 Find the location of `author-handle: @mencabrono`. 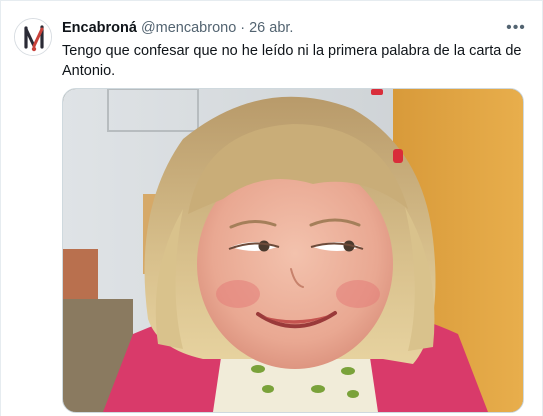

author-handle: @mencabrono is located at coordinates (188, 28).